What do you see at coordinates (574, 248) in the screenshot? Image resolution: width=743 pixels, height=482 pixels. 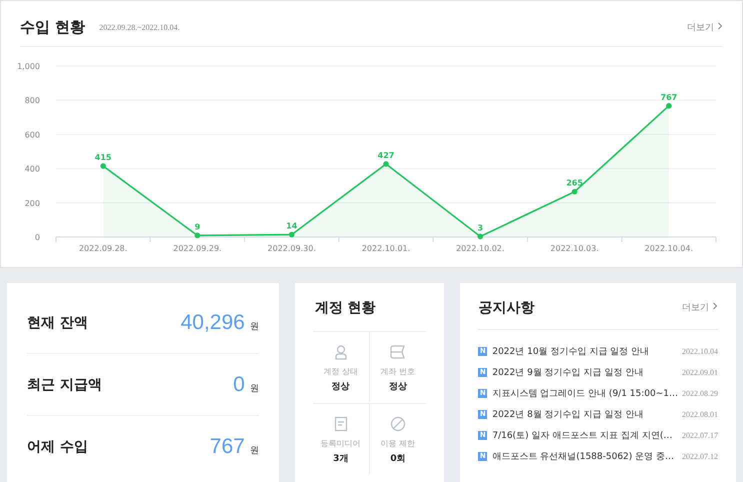 I see `axis-label: 2022.10.03.` at bounding box center [574, 248].